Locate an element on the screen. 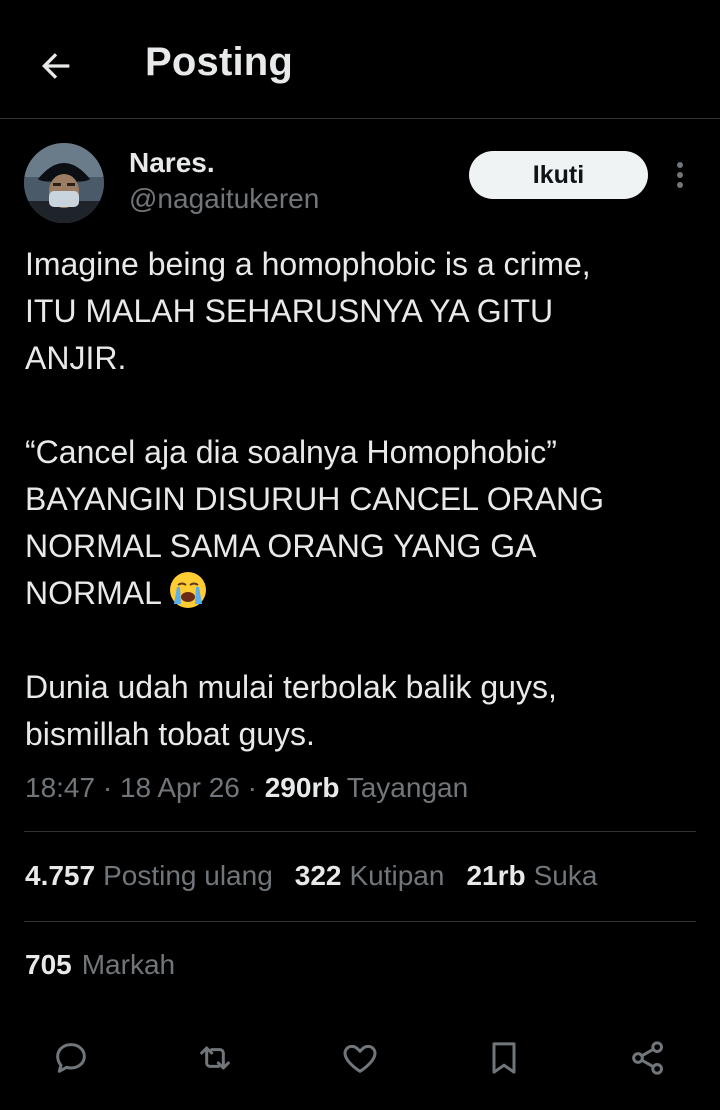  reply-button is located at coordinates (71, 1058).